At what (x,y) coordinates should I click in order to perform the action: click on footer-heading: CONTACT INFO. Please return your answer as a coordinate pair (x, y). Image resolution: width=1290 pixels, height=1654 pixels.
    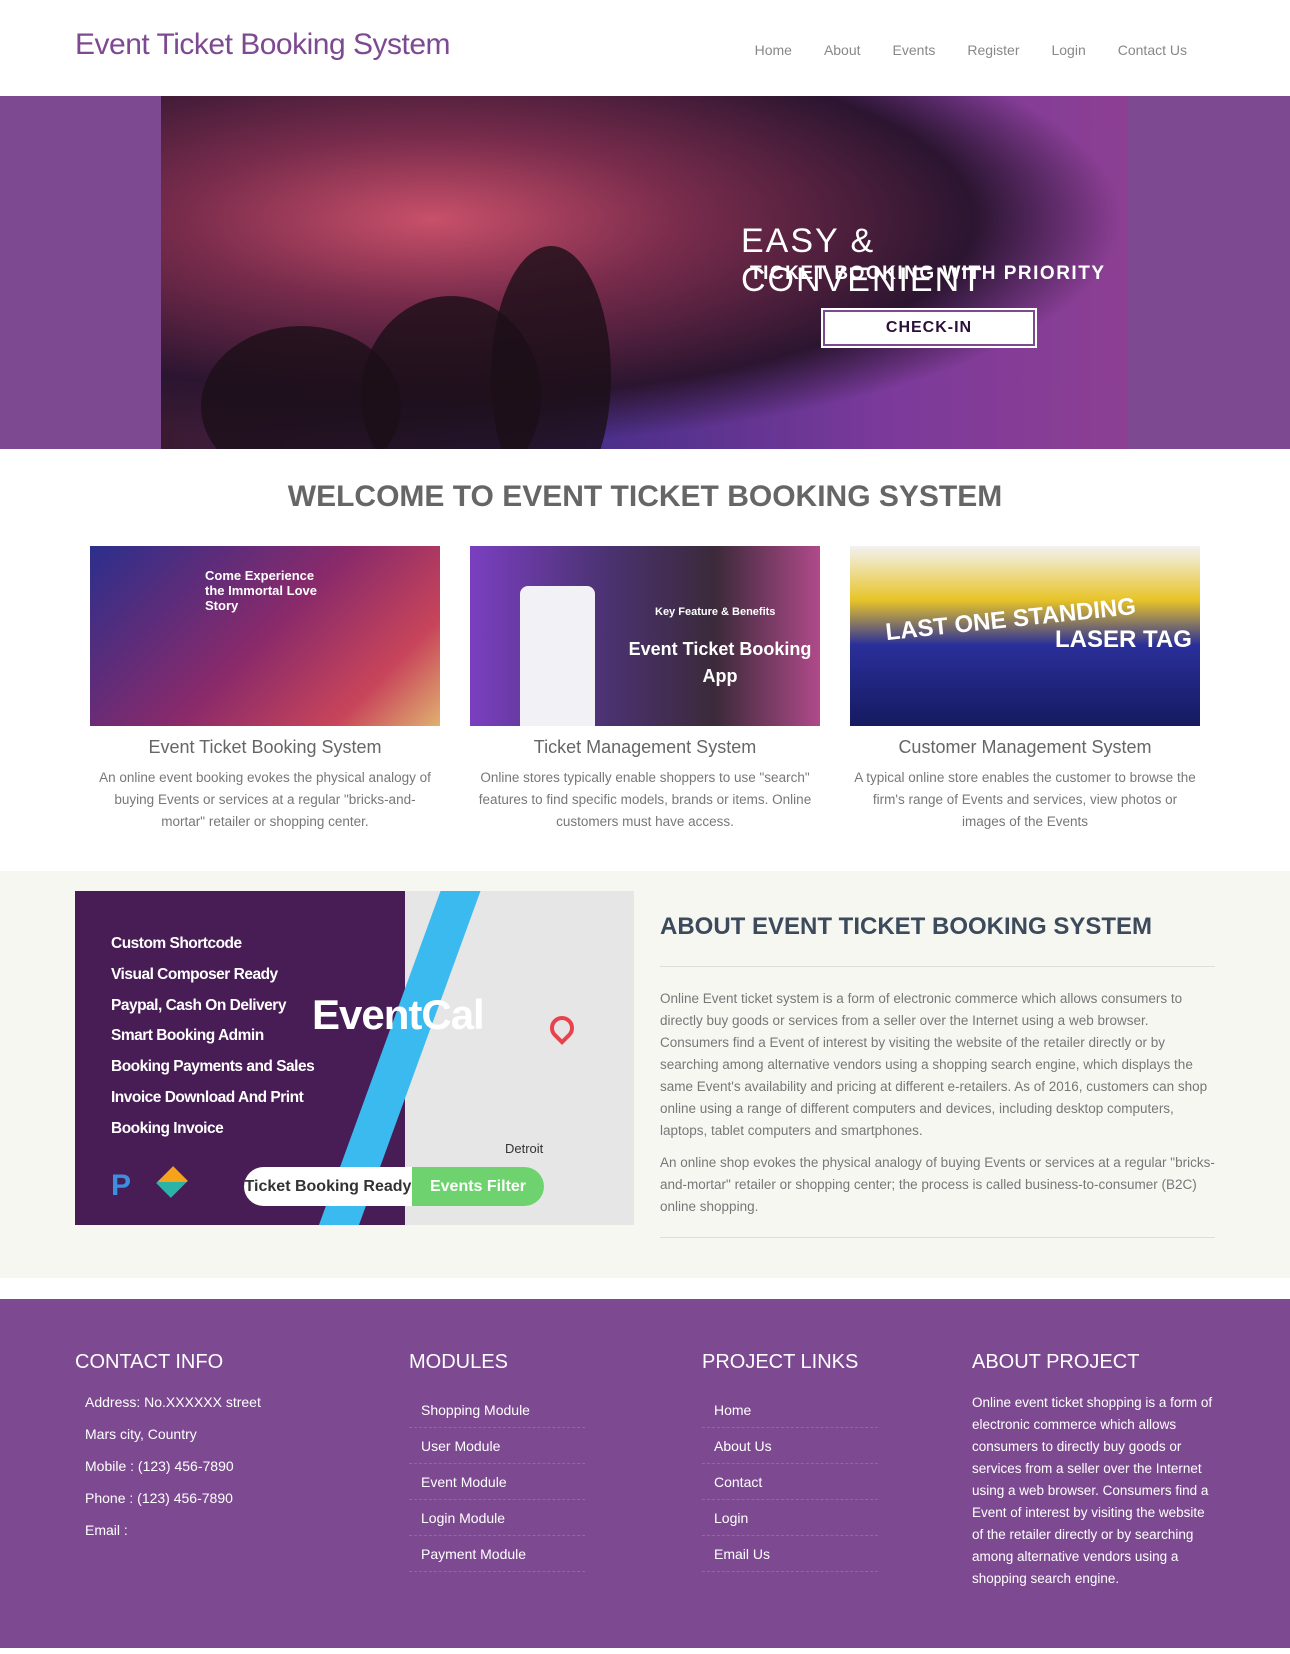
    Looking at the image, I should click on (149, 1362).